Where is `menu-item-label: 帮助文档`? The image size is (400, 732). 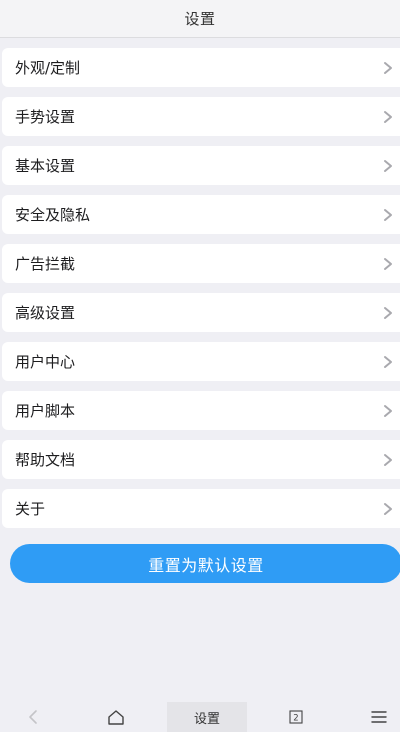
menu-item-label: 帮助文档 is located at coordinates (45, 460).